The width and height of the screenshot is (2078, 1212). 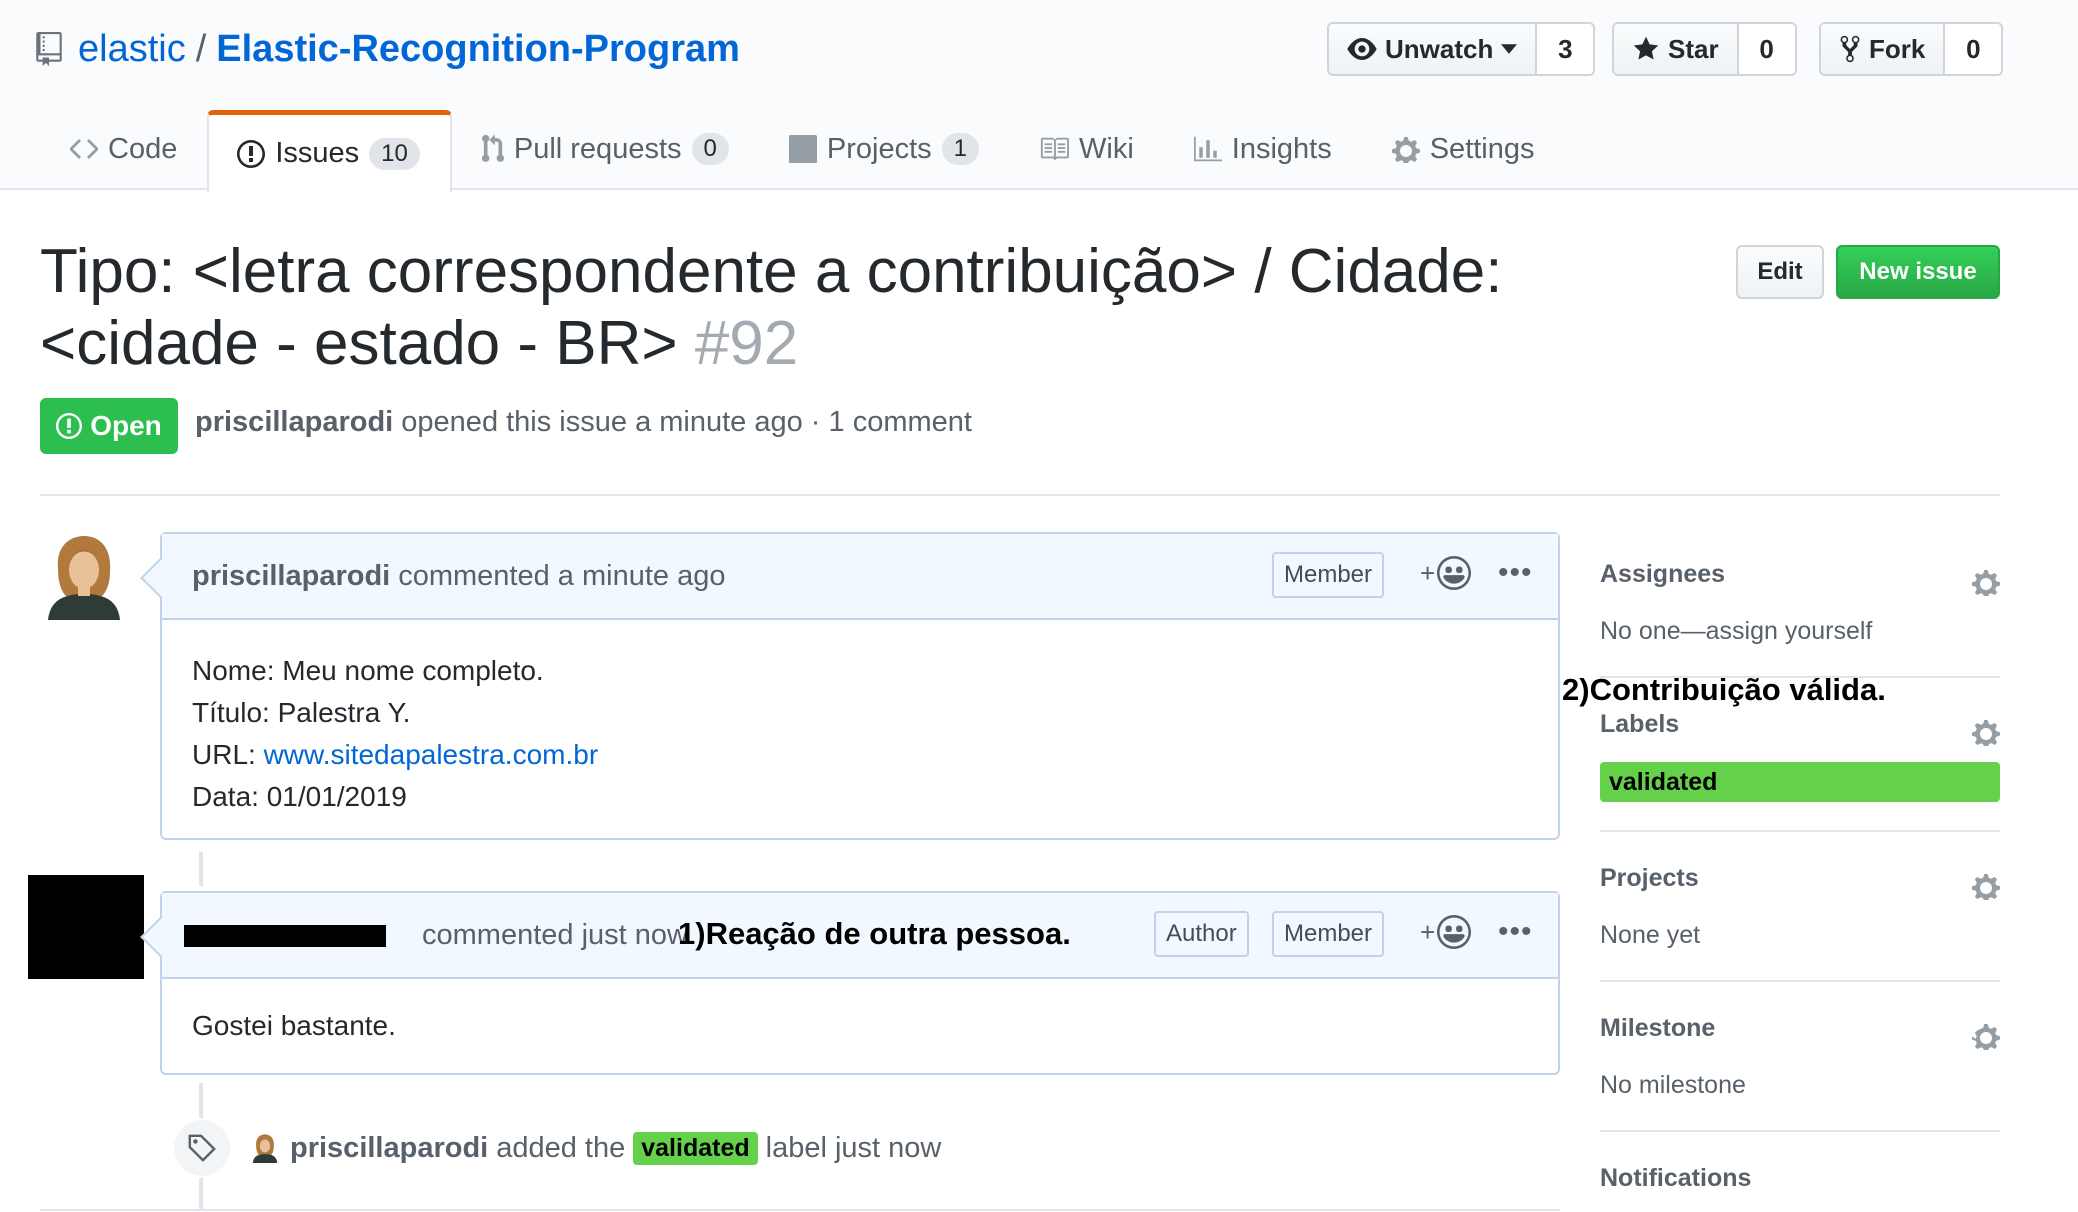 I want to click on fork-count: 0, so click(x=1973, y=49).